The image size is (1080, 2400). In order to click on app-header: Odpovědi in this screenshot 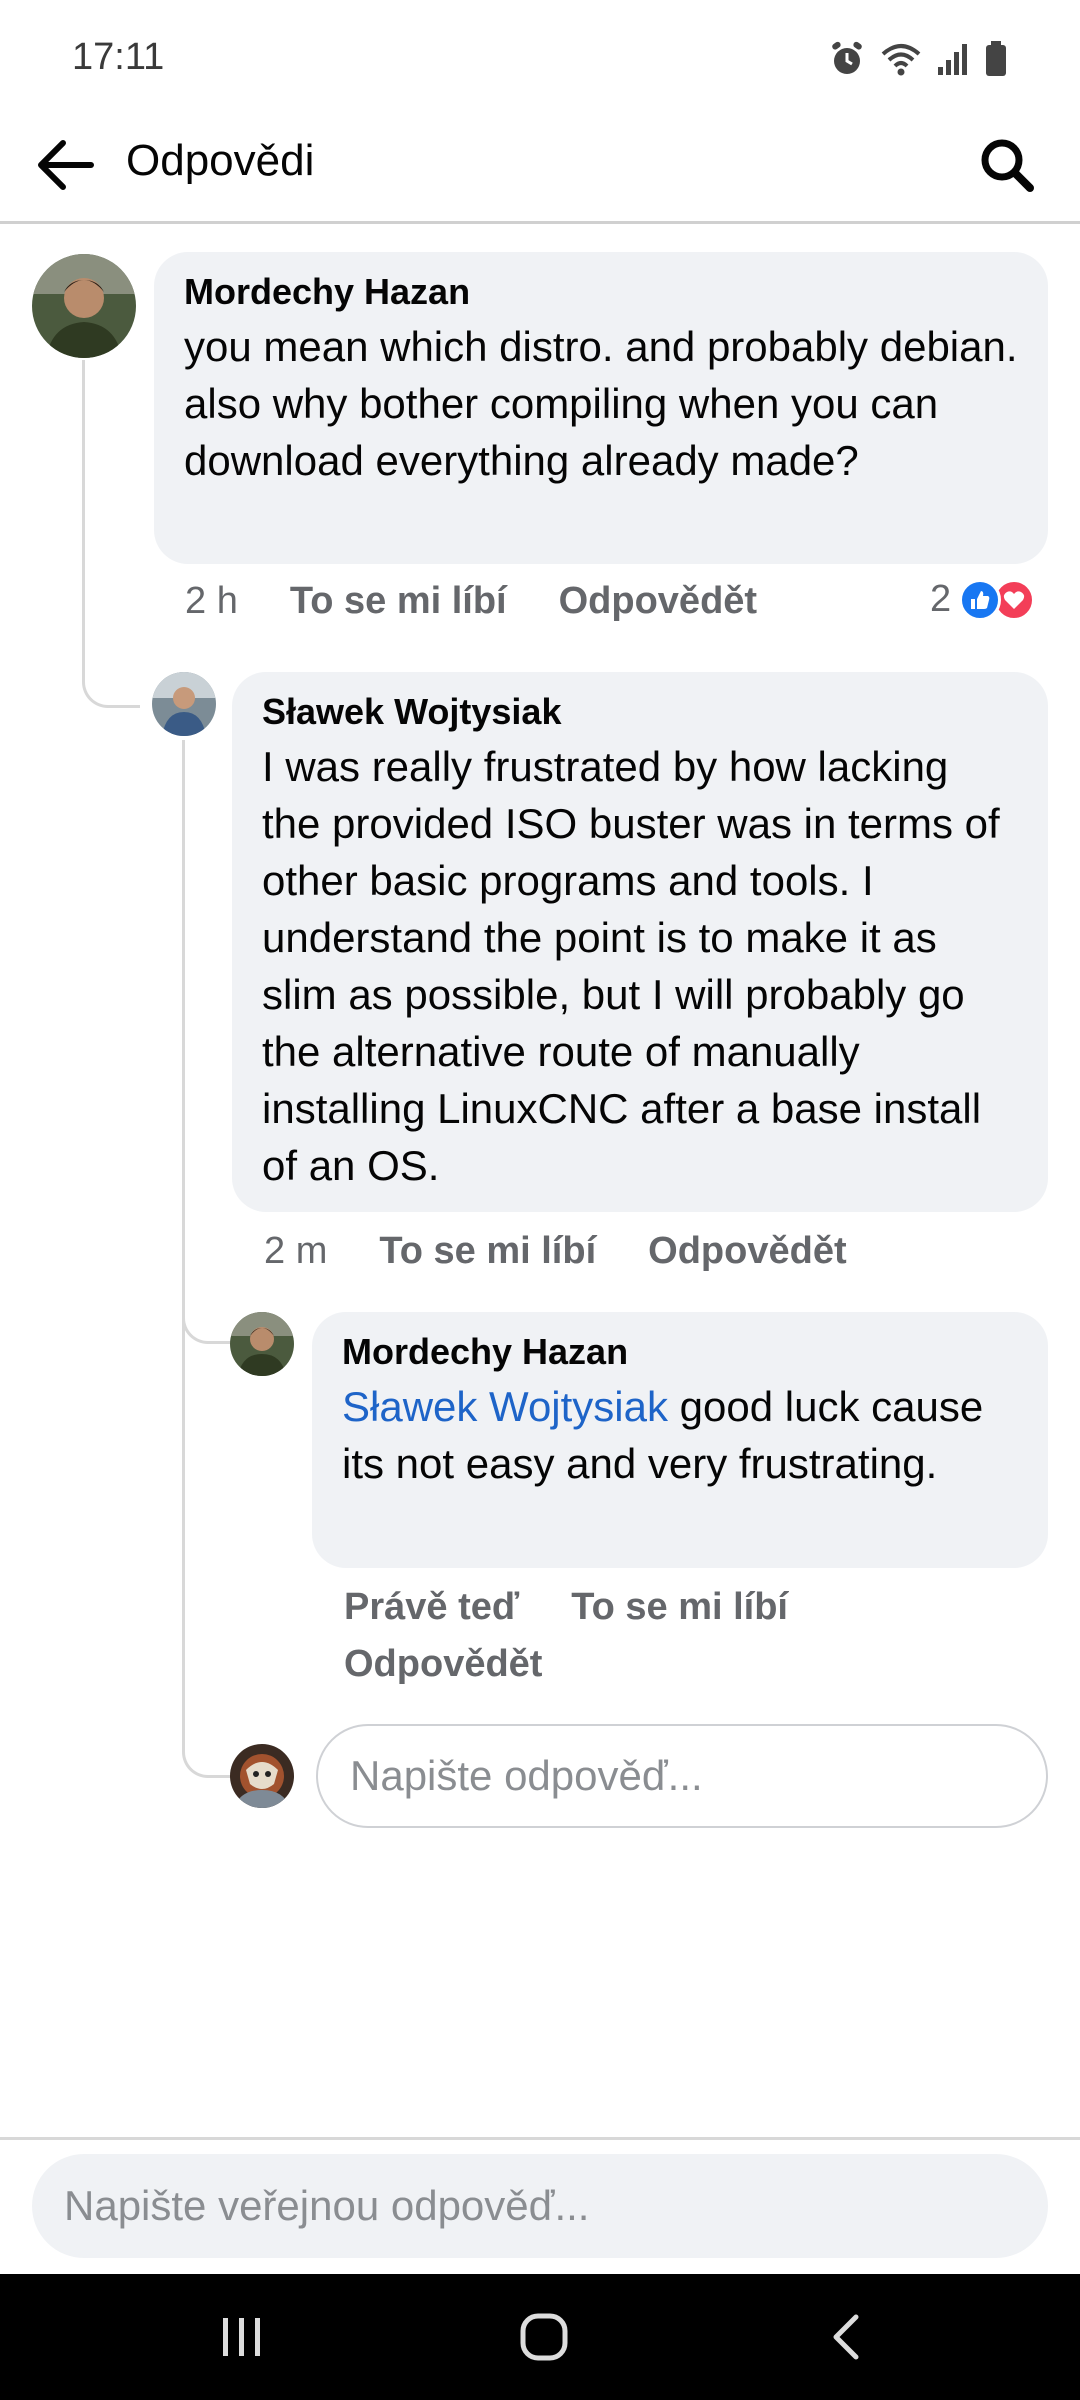, I will do `click(540, 167)`.